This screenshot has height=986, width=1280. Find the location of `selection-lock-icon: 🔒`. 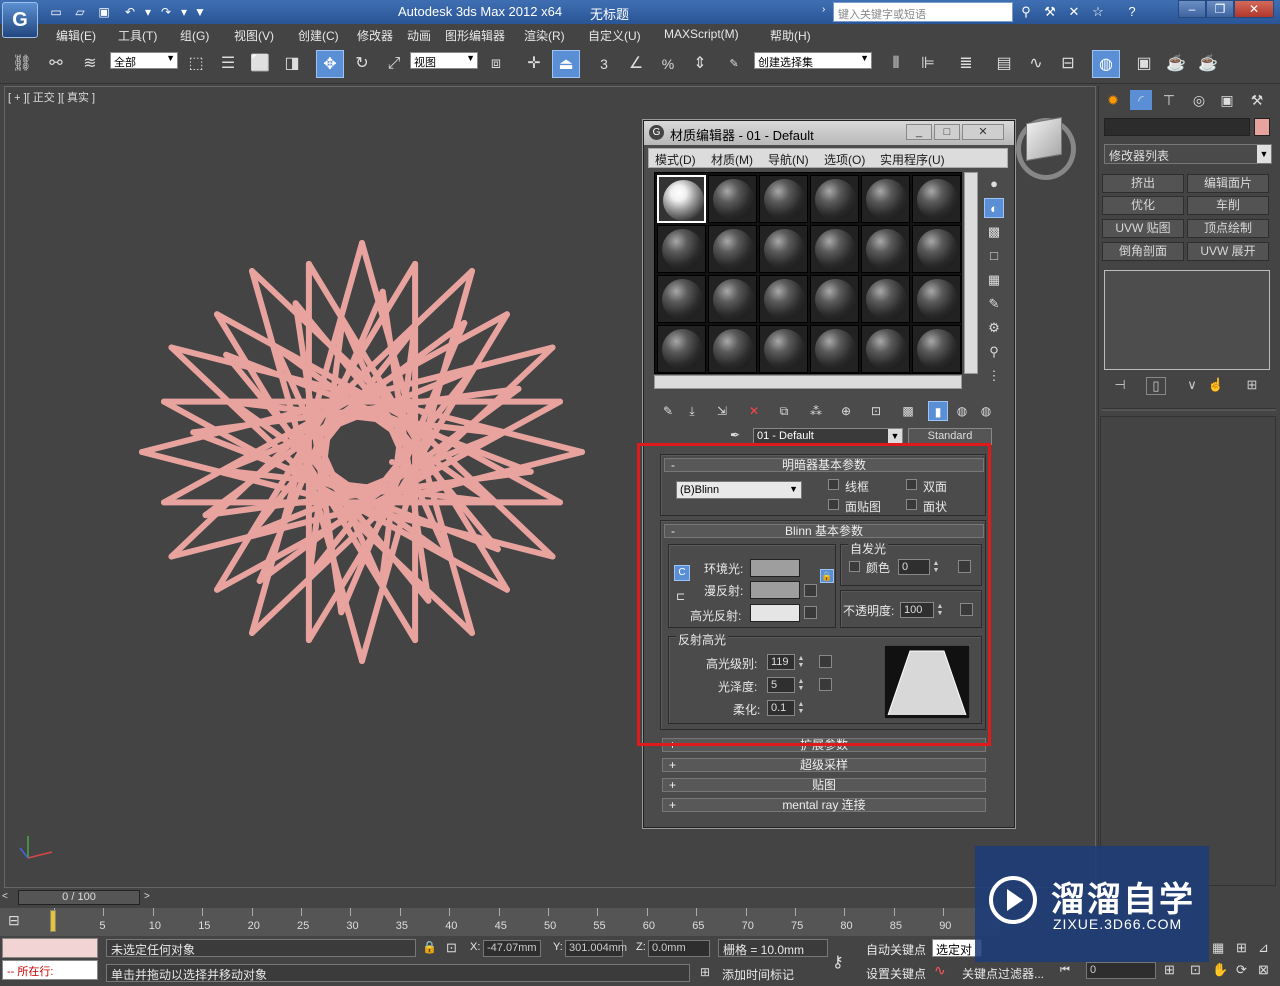

selection-lock-icon: 🔒 is located at coordinates (430, 948).